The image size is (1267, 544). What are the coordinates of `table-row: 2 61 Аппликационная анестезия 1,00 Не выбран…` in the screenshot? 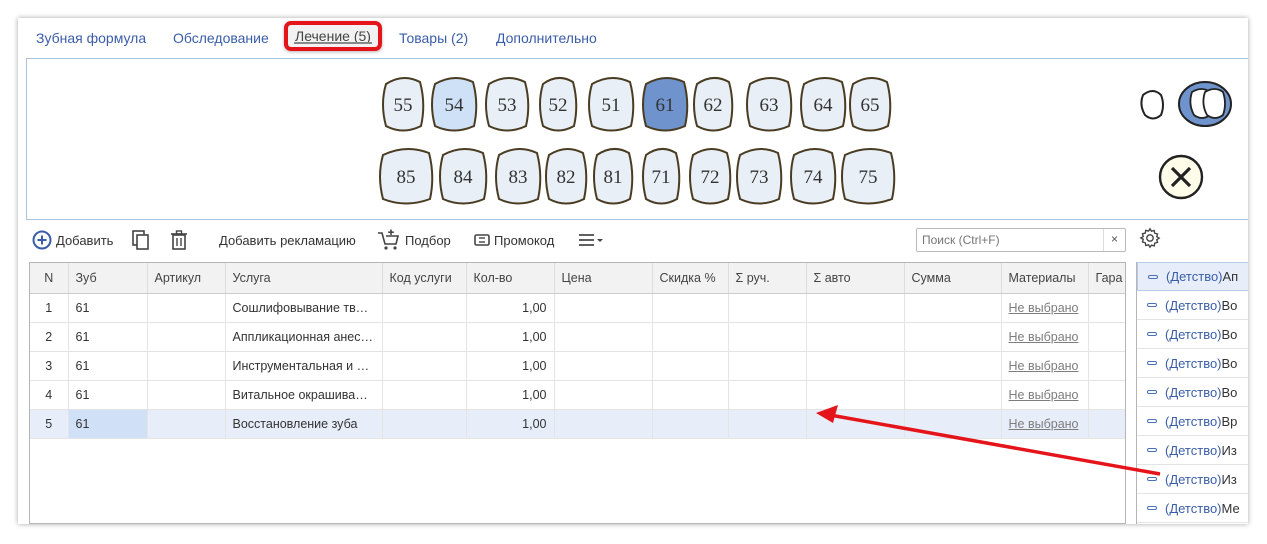 It's located at (577, 337).